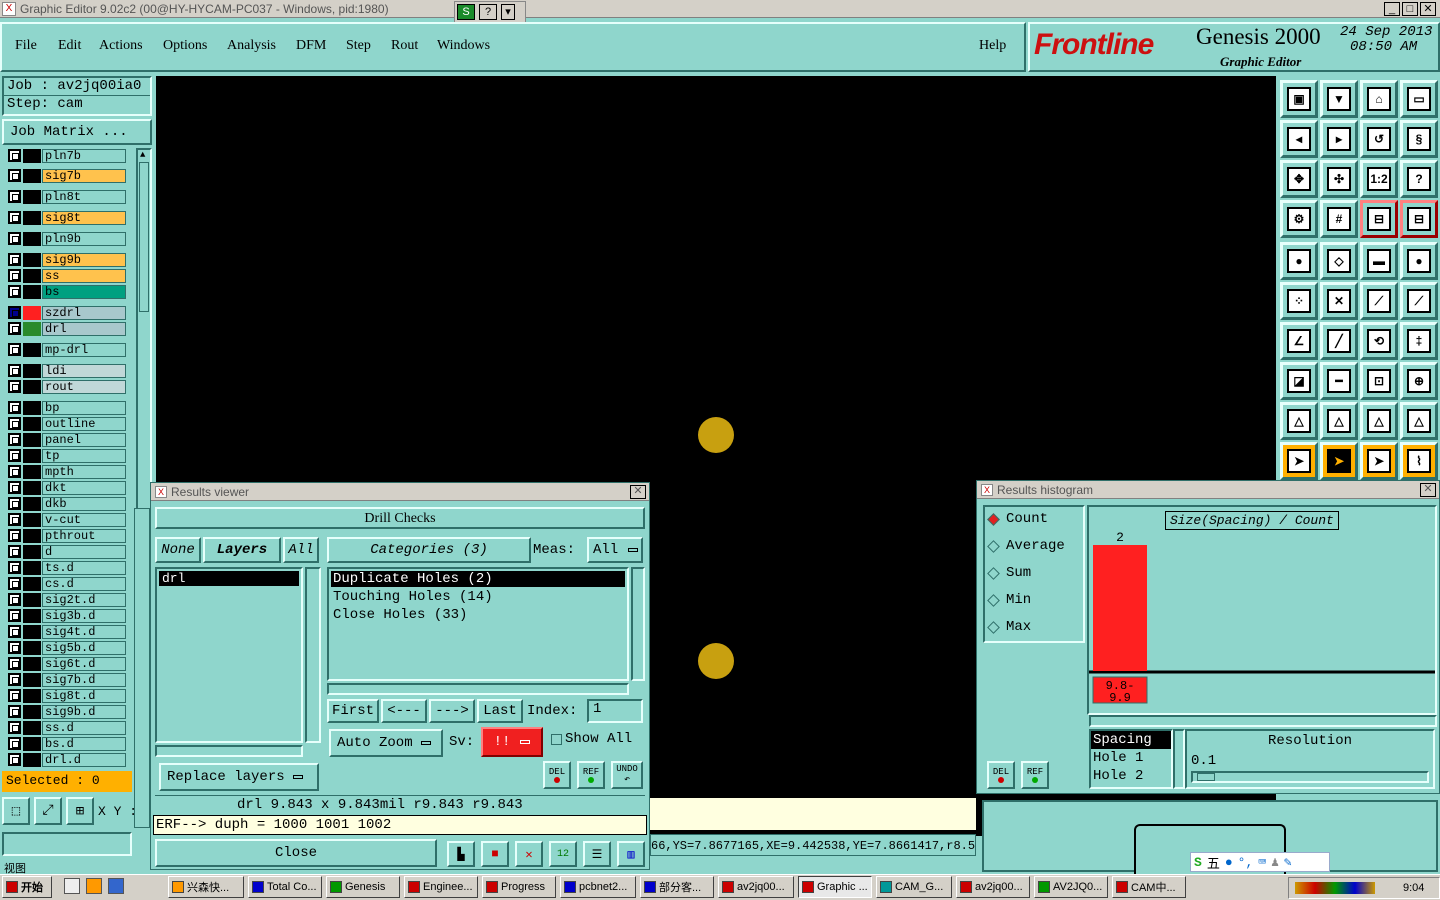  Describe the element at coordinates (67, 844) in the screenshot. I see `coordinate-field` at that location.